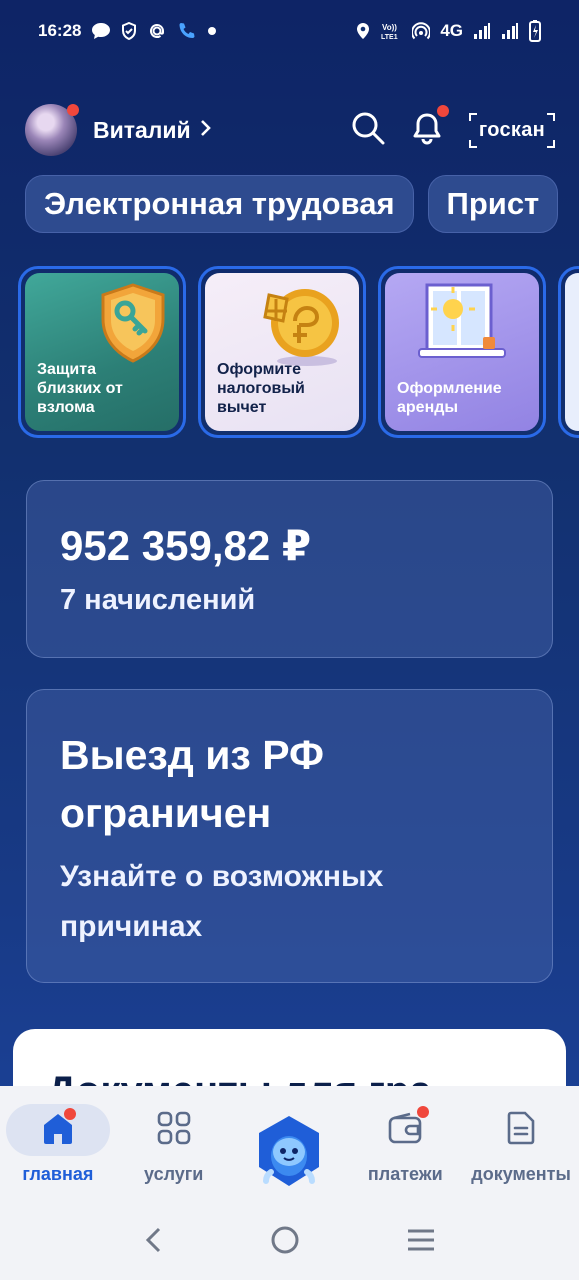  What do you see at coordinates (192, 784) in the screenshot?
I see `exit-restriction-title: Выезд из РФ ограничен` at bounding box center [192, 784].